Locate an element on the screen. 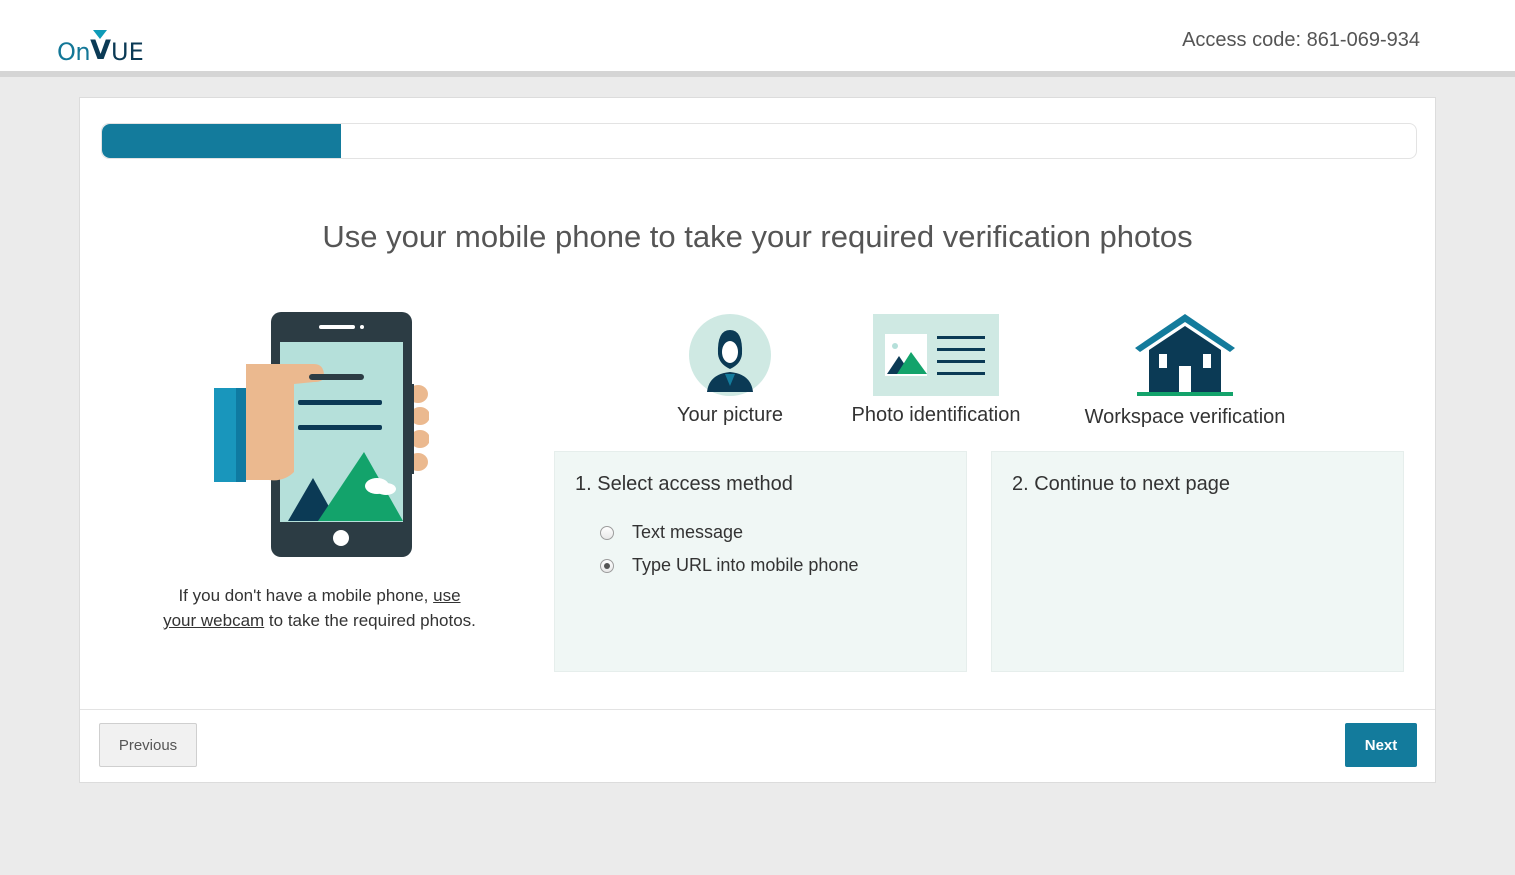 The width and height of the screenshot is (1515, 875). photo-identification-item: Photo identification is located at coordinates (936, 370).